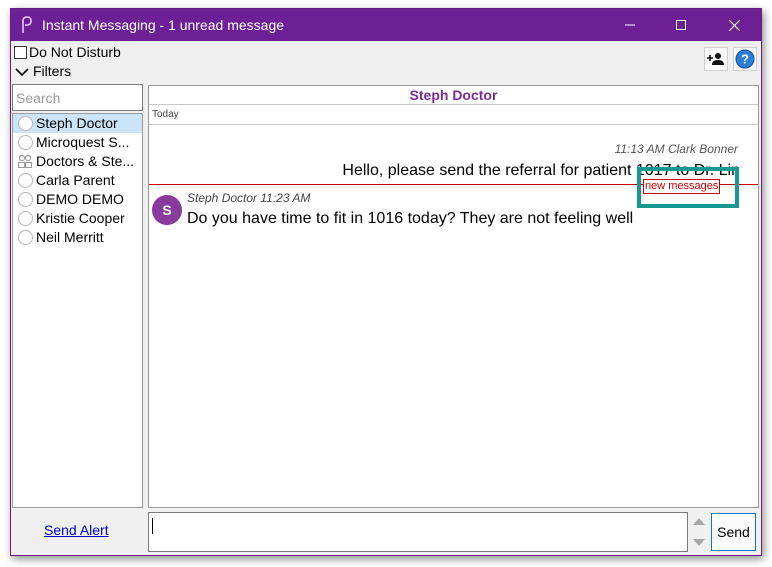 The height and width of the screenshot is (567, 772). I want to click on filters-toggle: Filters, so click(43, 71).